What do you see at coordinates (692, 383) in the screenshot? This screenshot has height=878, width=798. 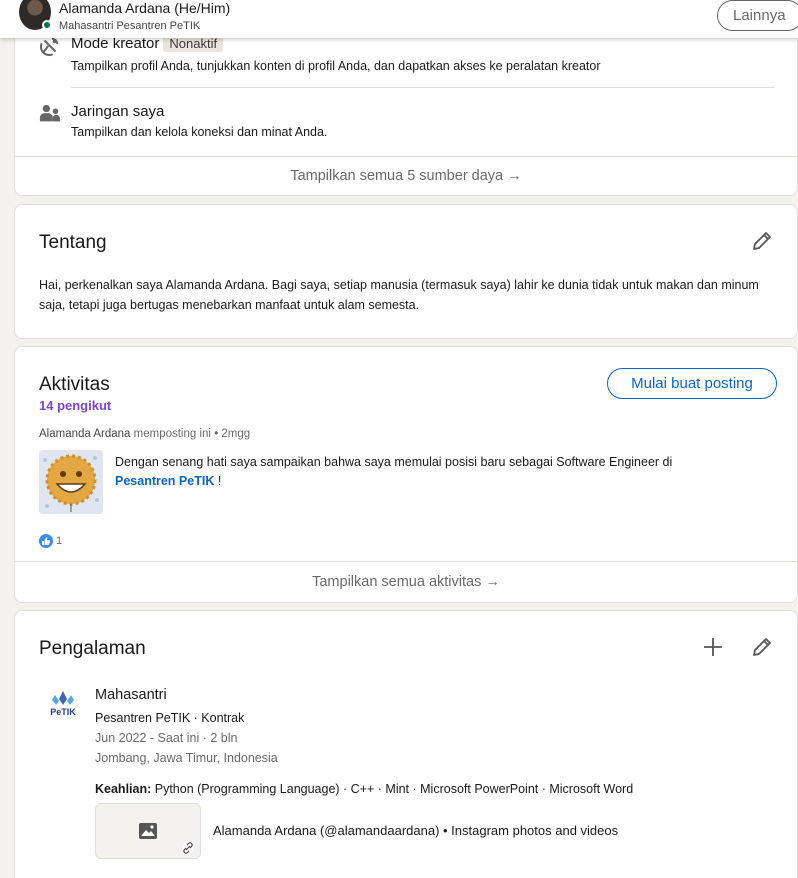 I see `create-post-button: Mulai buat posting` at bounding box center [692, 383].